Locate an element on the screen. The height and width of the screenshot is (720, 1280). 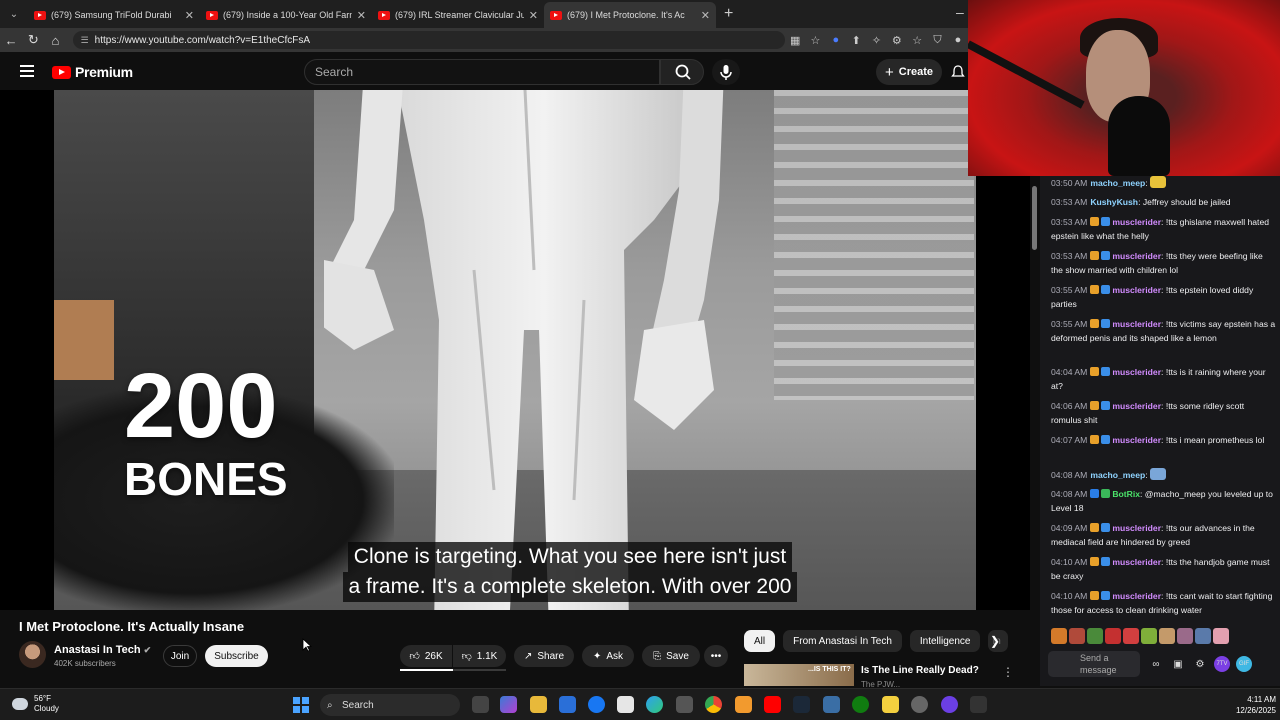
chip-from-channel: From Anastasi In Tech is located at coordinates (842, 641).